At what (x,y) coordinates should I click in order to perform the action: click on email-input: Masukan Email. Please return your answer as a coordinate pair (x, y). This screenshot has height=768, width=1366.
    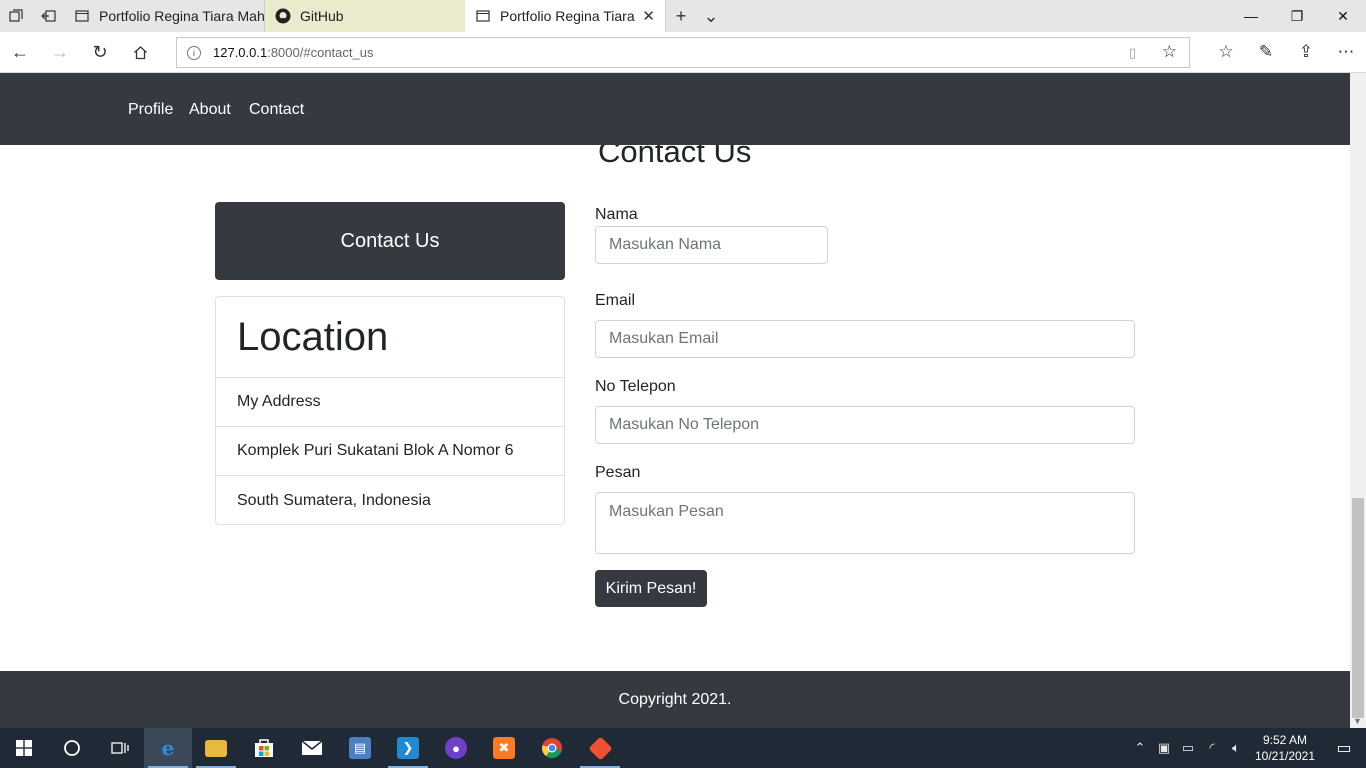
    Looking at the image, I should click on (865, 339).